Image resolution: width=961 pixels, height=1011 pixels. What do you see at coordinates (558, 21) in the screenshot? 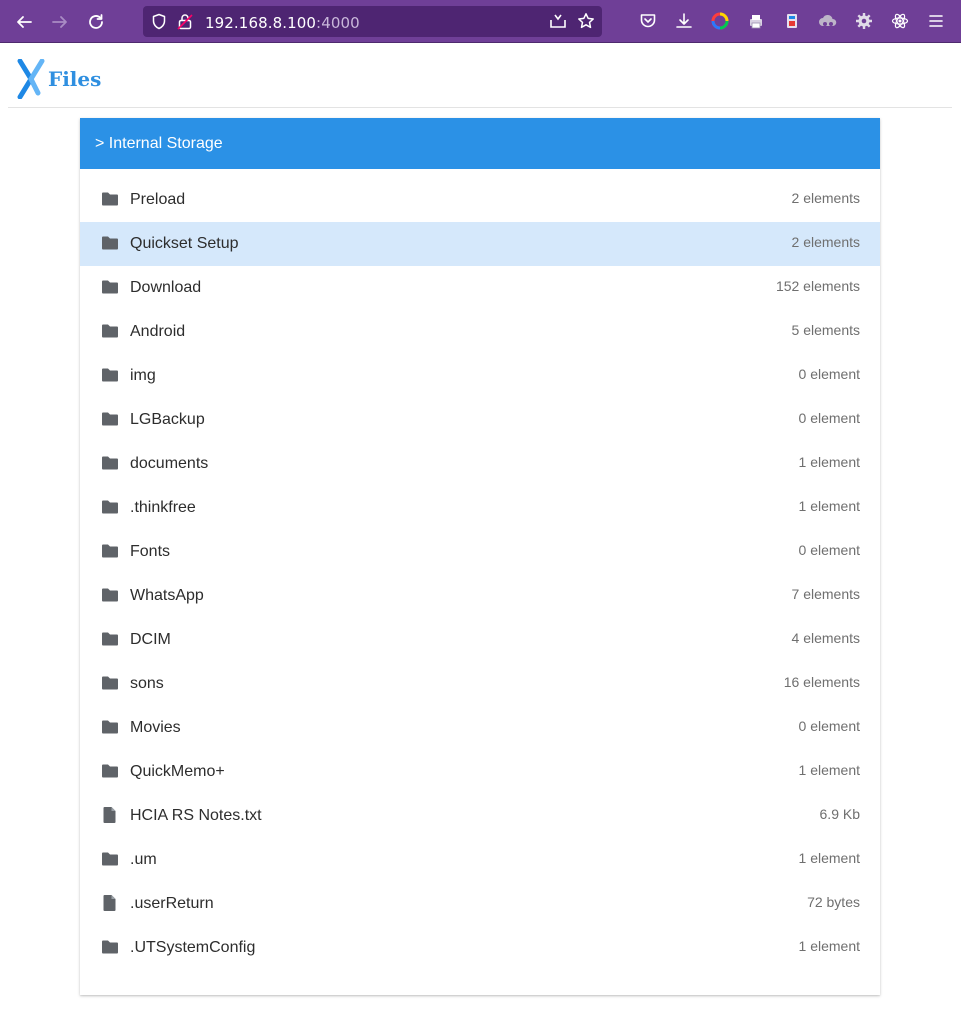
I see `page-action-icon` at bounding box center [558, 21].